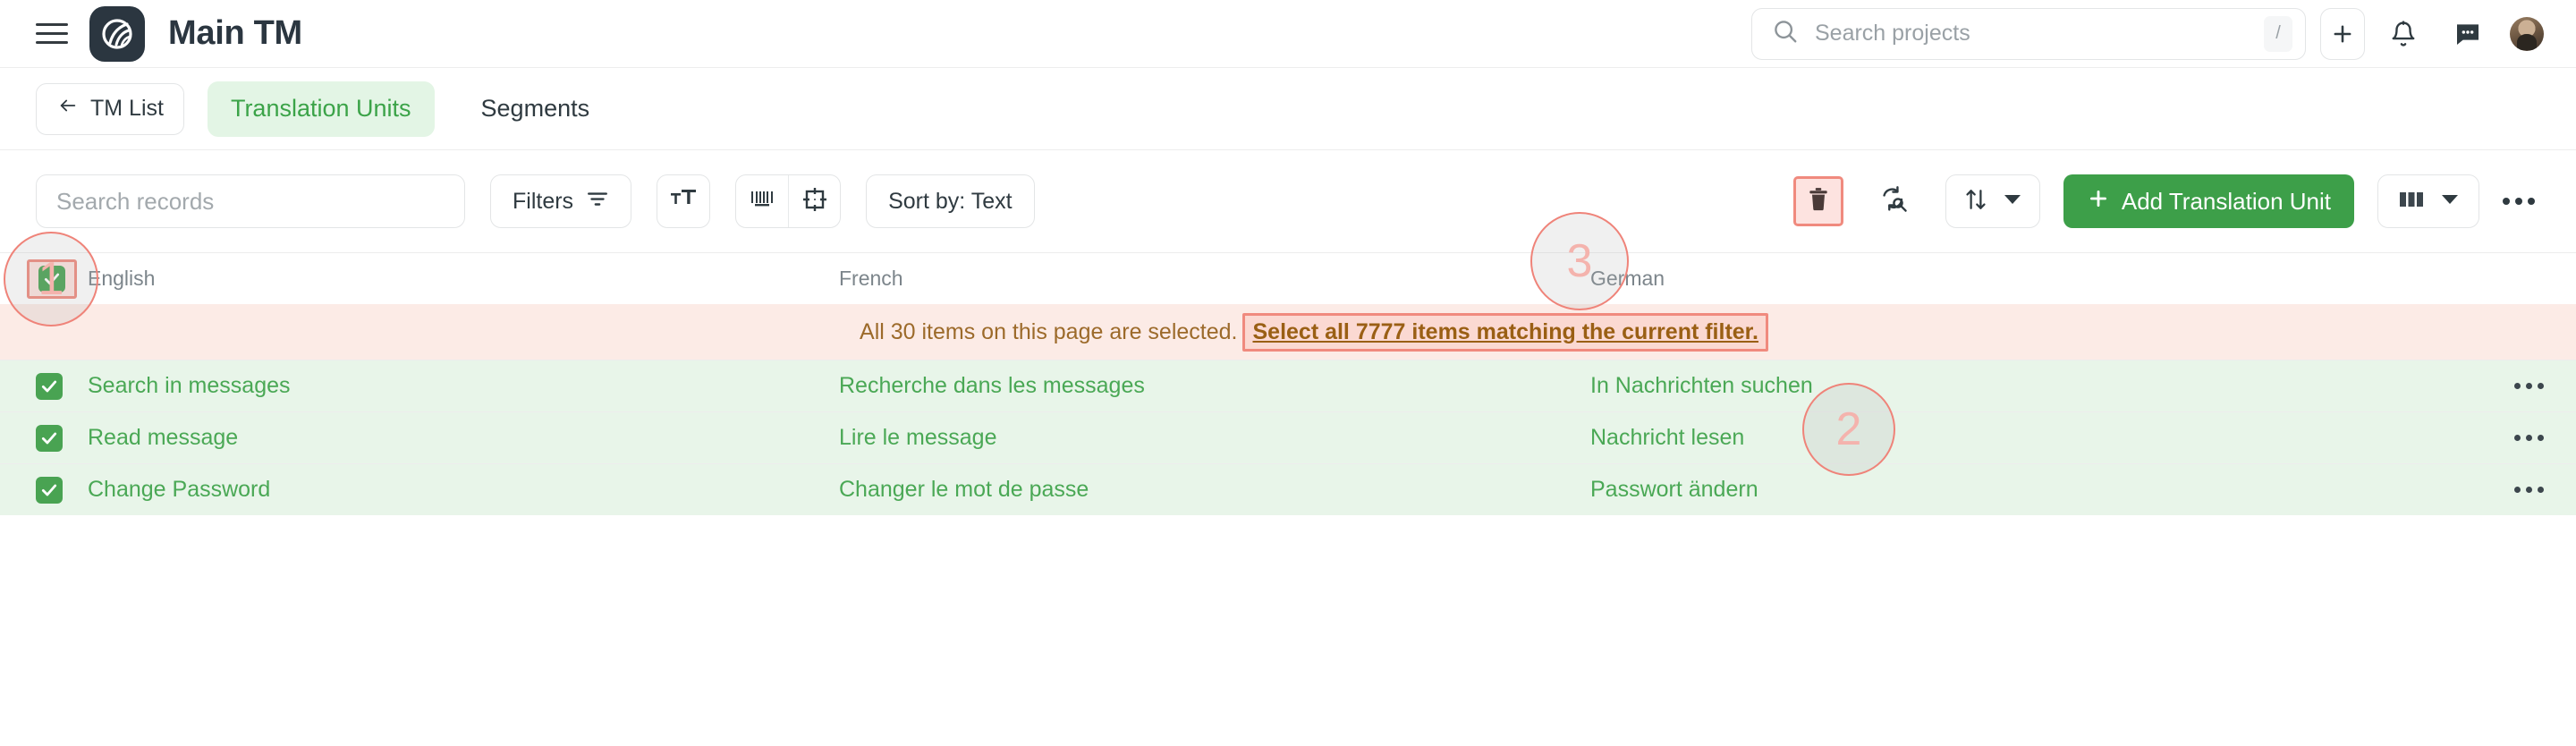 The height and width of the screenshot is (746, 2576). Describe the element at coordinates (1674, 489) in the screenshot. I see `cell-german: Passwort ändern` at that location.